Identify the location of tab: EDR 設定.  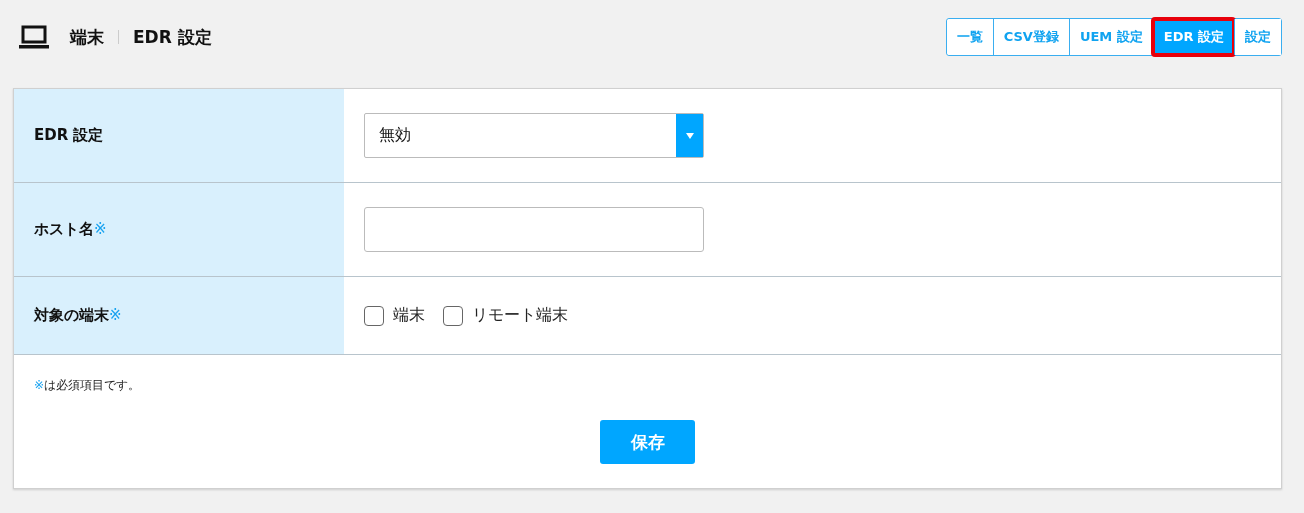
(1193, 37).